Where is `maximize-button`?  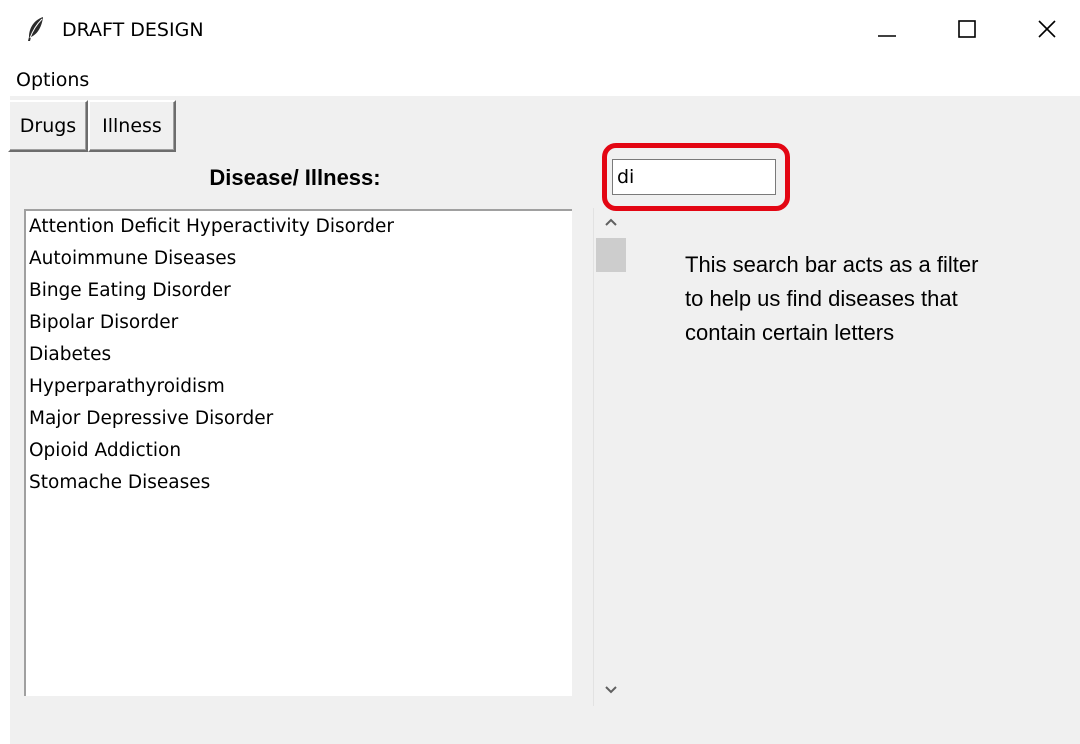 maximize-button is located at coordinates (967, 29).